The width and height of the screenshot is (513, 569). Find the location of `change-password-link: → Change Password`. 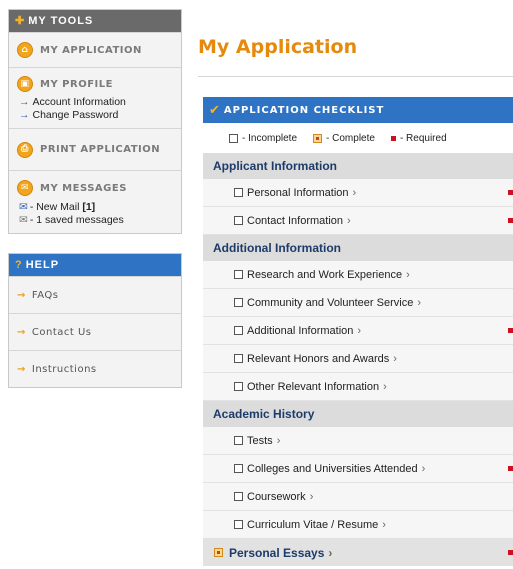

change-password-link: → Change Password is located at coordinates (96, 115).